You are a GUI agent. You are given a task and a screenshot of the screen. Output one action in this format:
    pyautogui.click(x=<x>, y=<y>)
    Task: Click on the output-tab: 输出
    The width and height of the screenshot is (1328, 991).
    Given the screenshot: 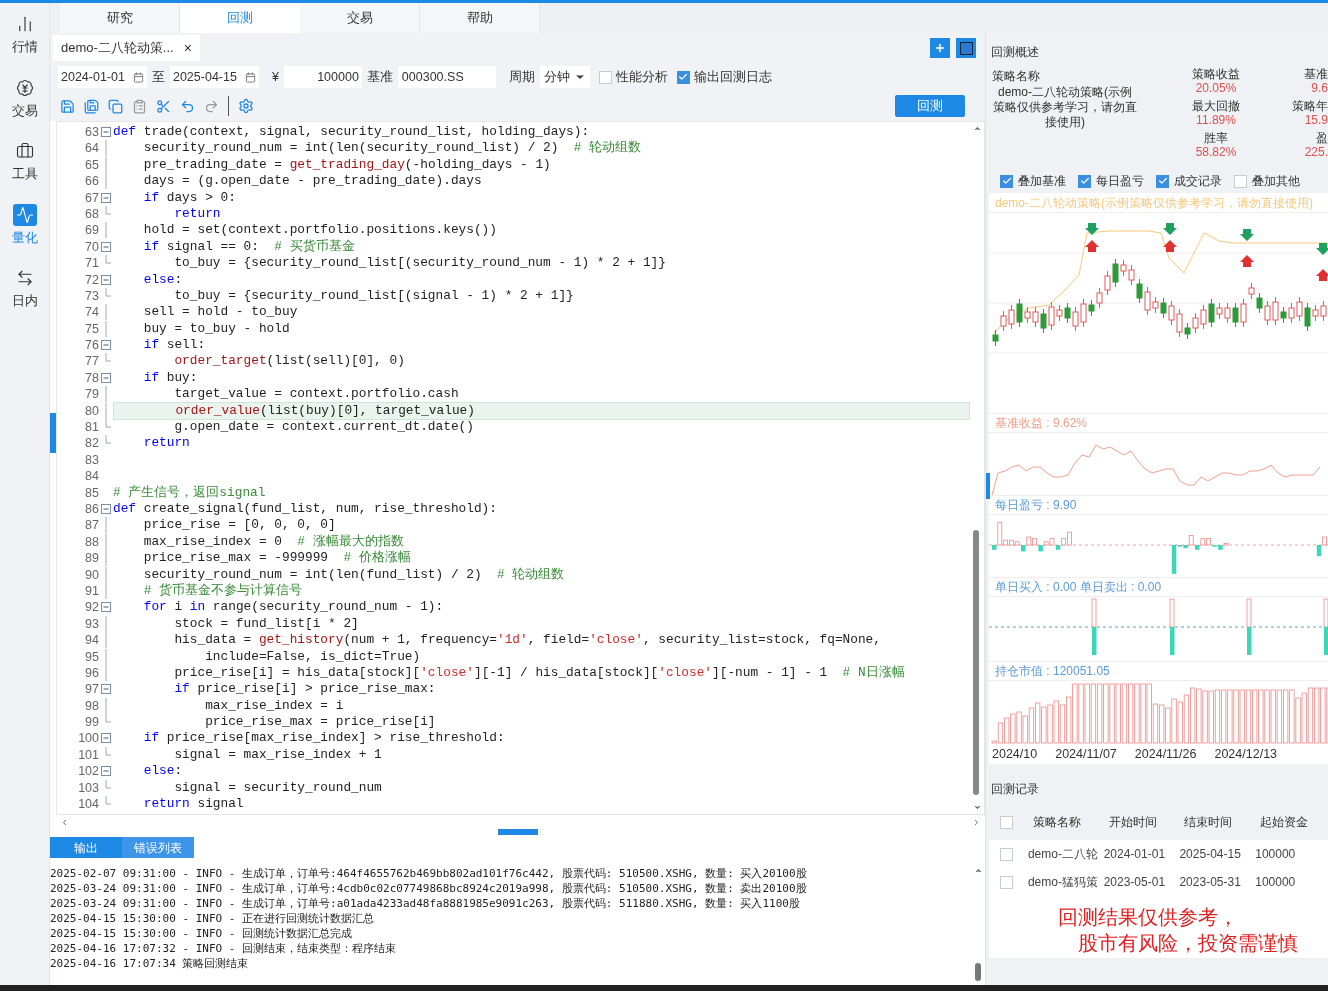 What is the action you would take?
    pyautogui.click(x=86, y=847)
    